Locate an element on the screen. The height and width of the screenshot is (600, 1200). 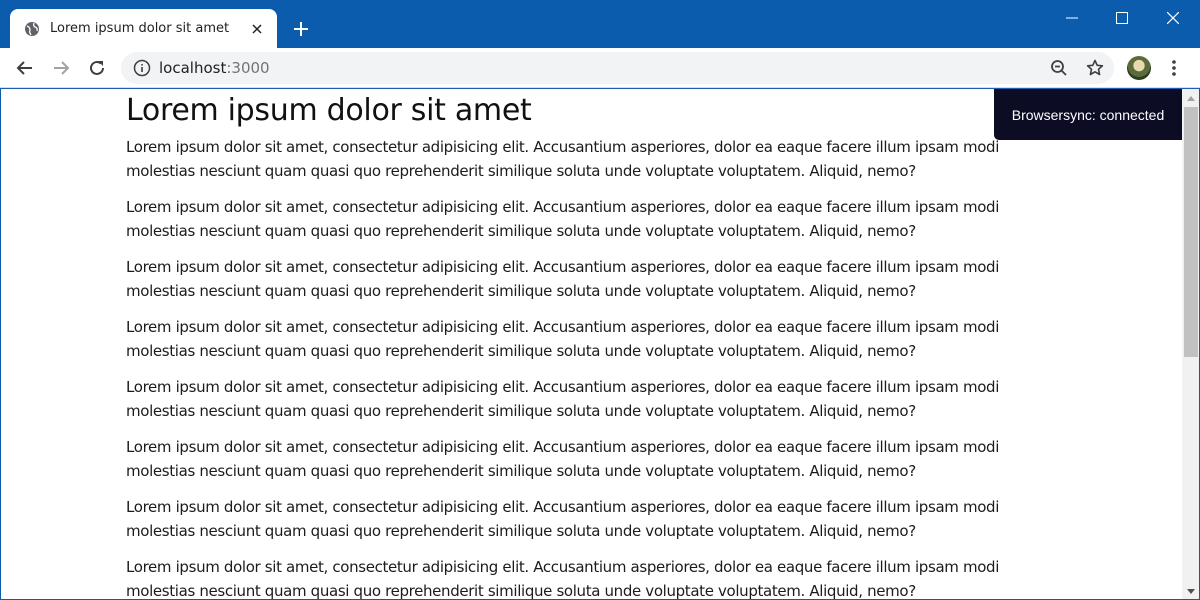
minimize-button is located at coordinates (1072, 18).